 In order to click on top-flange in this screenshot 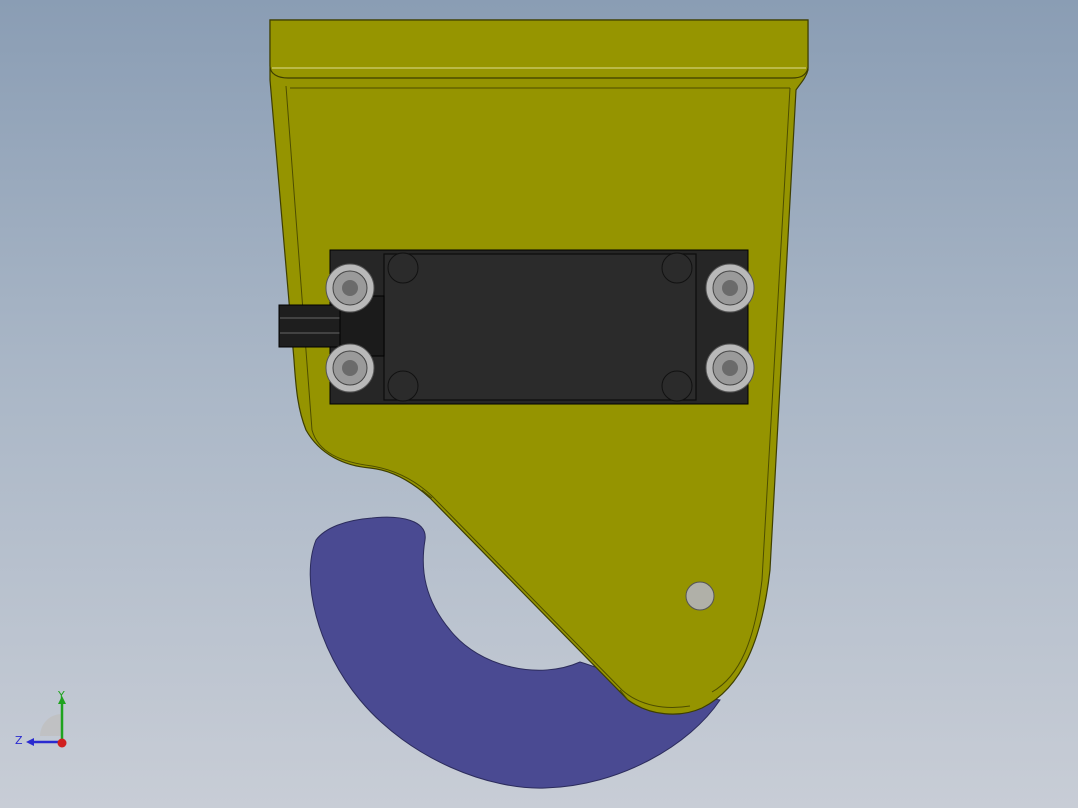, I will do `click(539, 49)`.